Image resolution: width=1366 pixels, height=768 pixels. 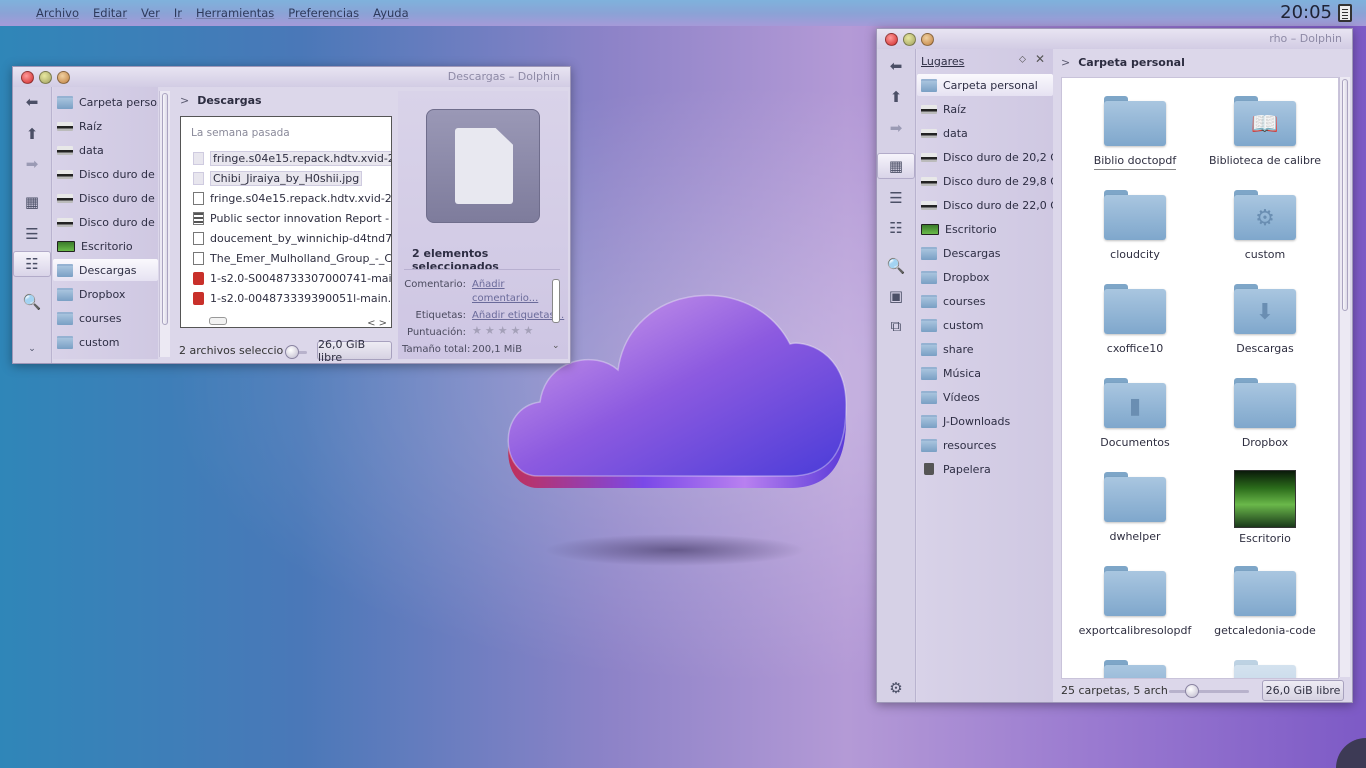 I want to click on folder-item: cxoffice10, so click(x=1135, y=319).